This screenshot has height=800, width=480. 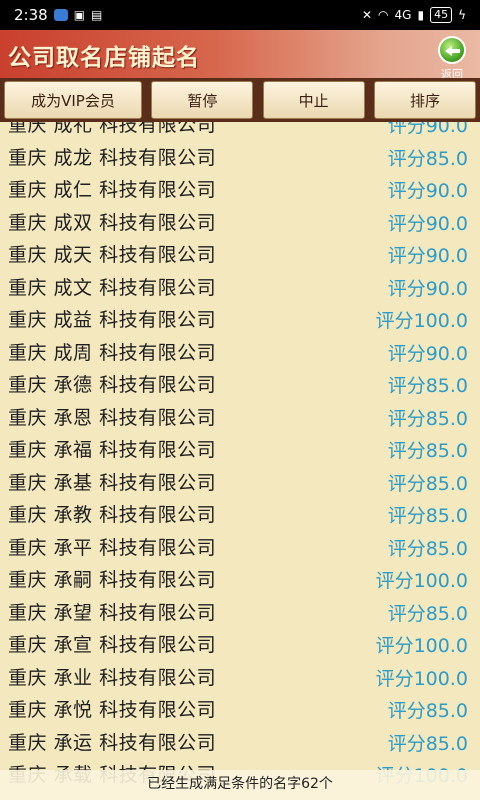 What do you see at coordinates (240, 15) in the screenshot?
I see `status-bar: 2:38 ▣ ▤ ✕ ◠ 4G ▮ 45 ϟ` at bounding box center [240, 15].